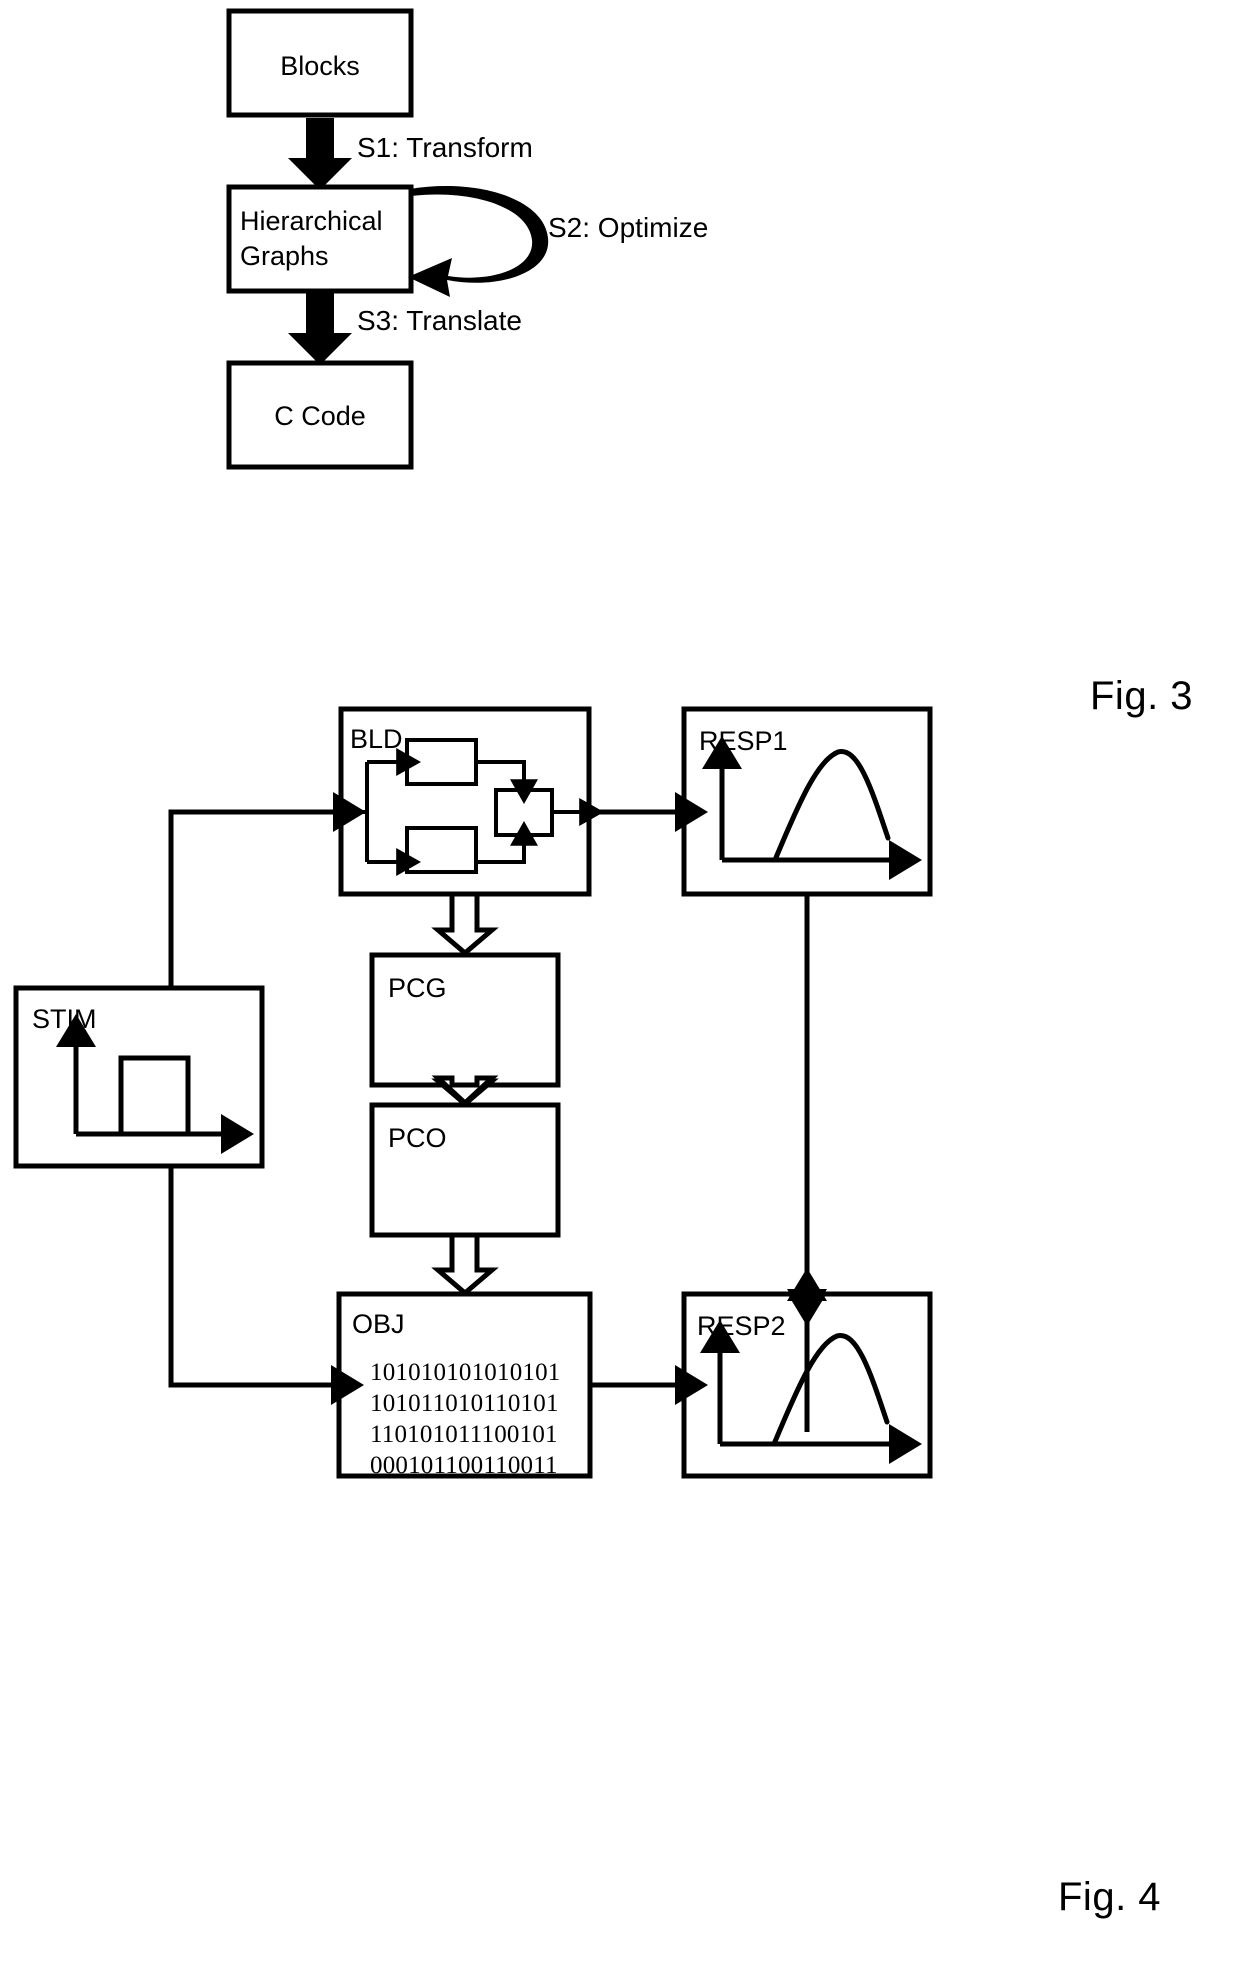 This screenshot has width=1240, height=1974. I want to click on fig4-resp2-waveform, so click(811, 1392).